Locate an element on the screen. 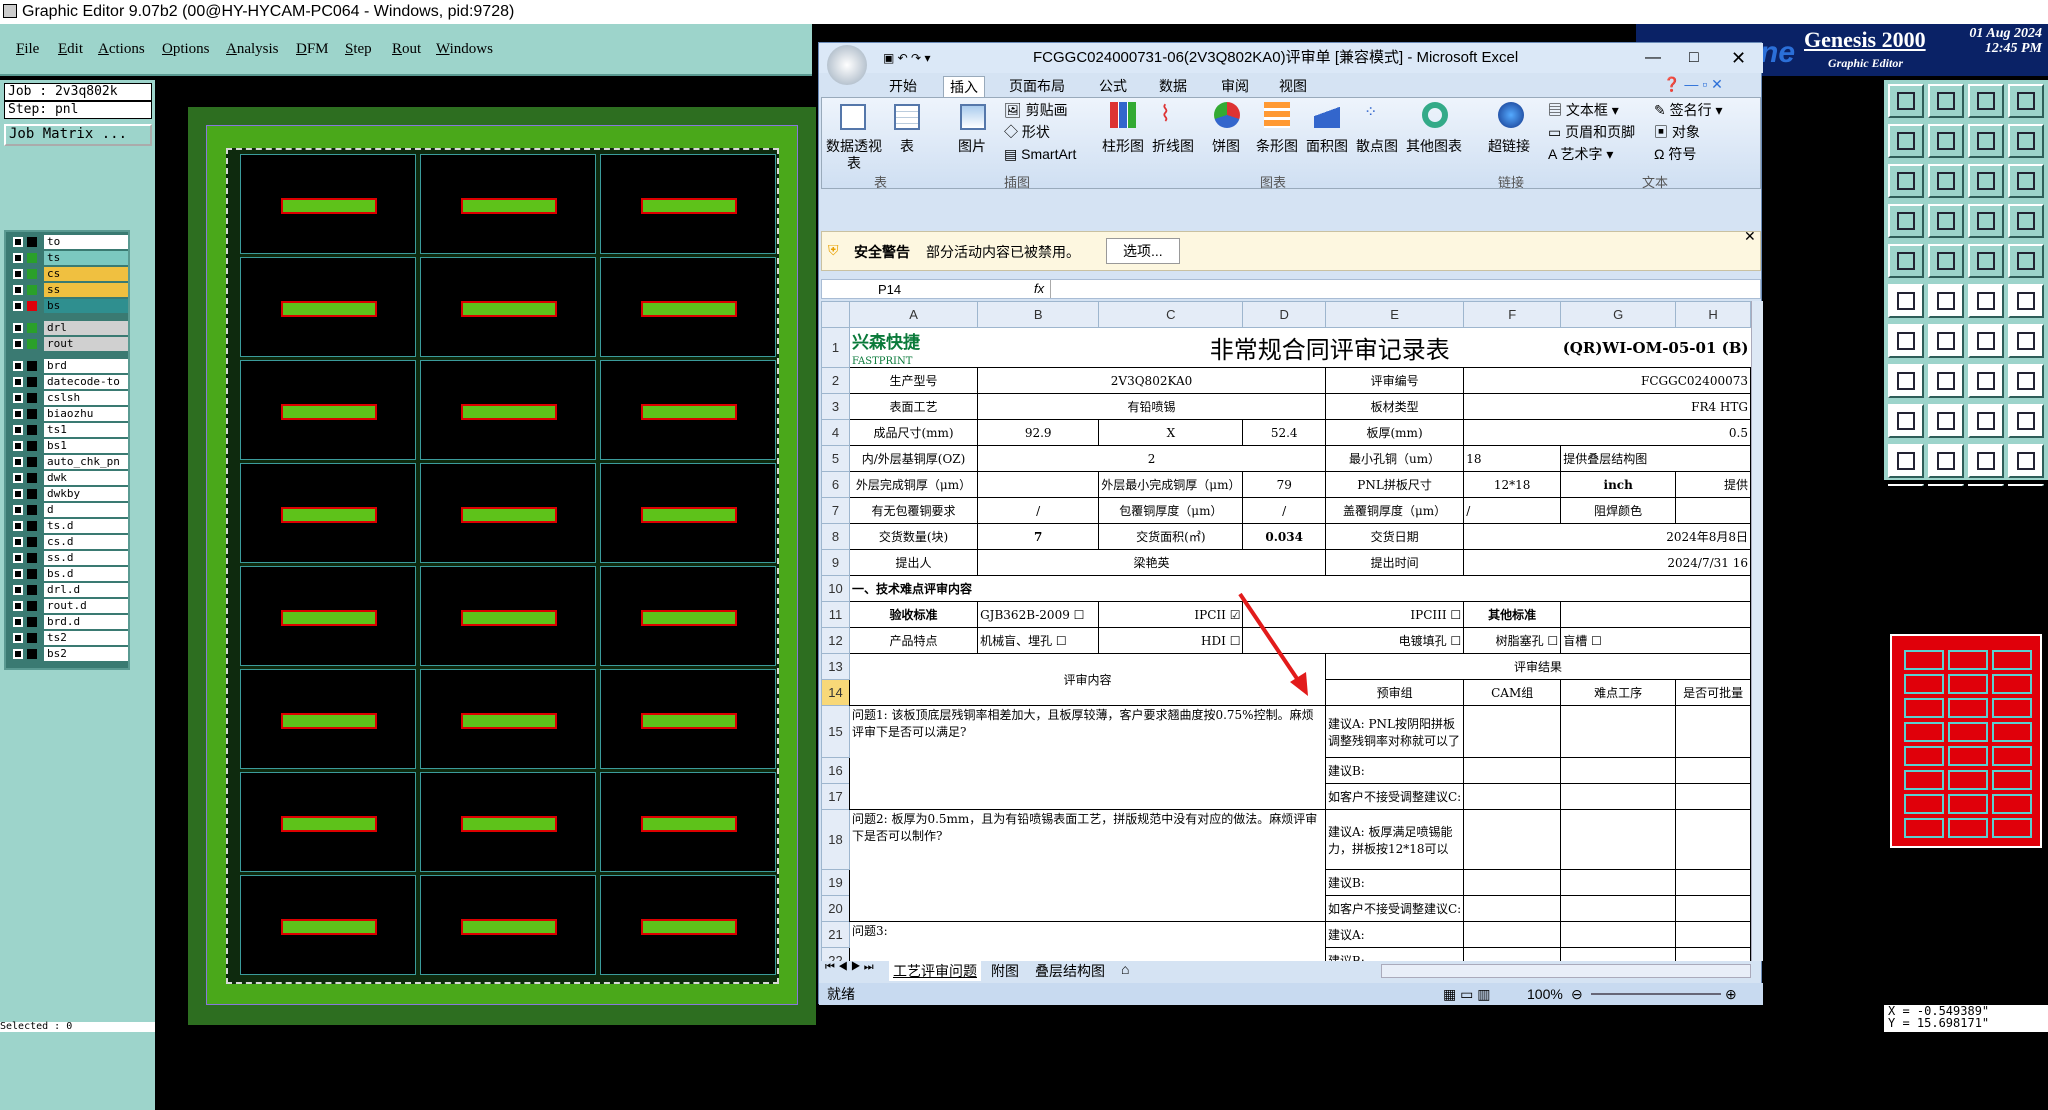  sheet-tab-2: 附图 is located at coordinates (1005, 971).